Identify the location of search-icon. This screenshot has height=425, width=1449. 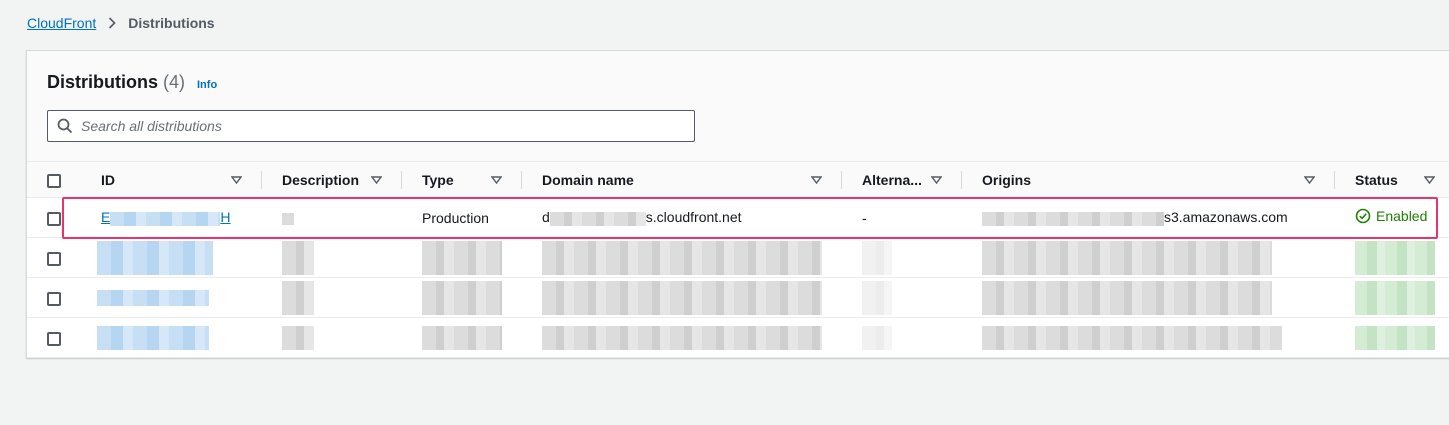
(65, 126).